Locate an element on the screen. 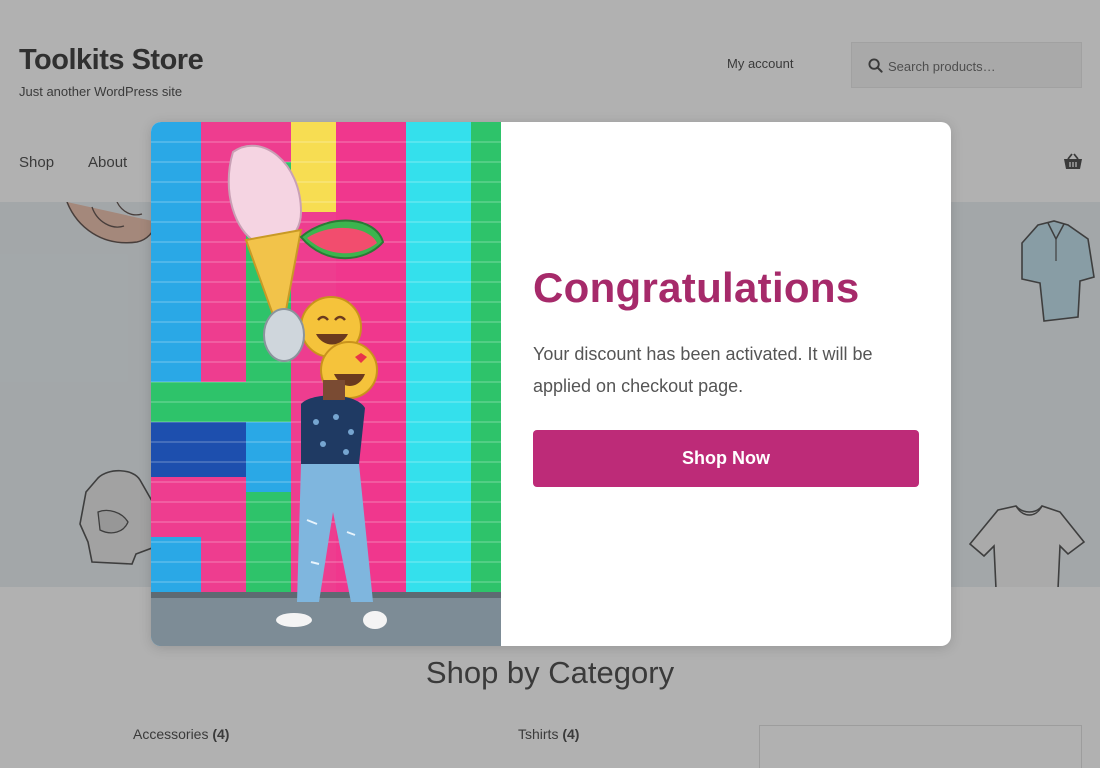 This screenshot has width=1100, height=768. shop-now-button: Shop Now is located at coordinates (726, 458).